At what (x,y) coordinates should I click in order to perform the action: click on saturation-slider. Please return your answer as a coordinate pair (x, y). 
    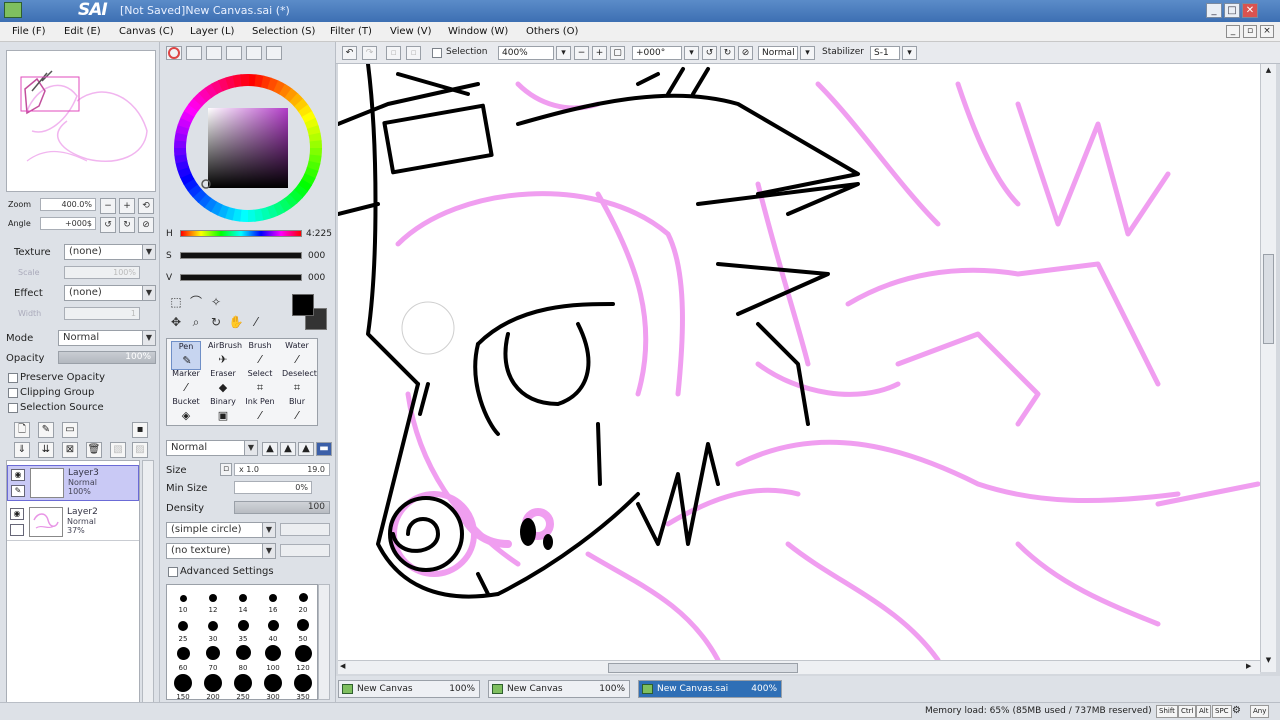
    Looking at the image, I should click on (241, 255).